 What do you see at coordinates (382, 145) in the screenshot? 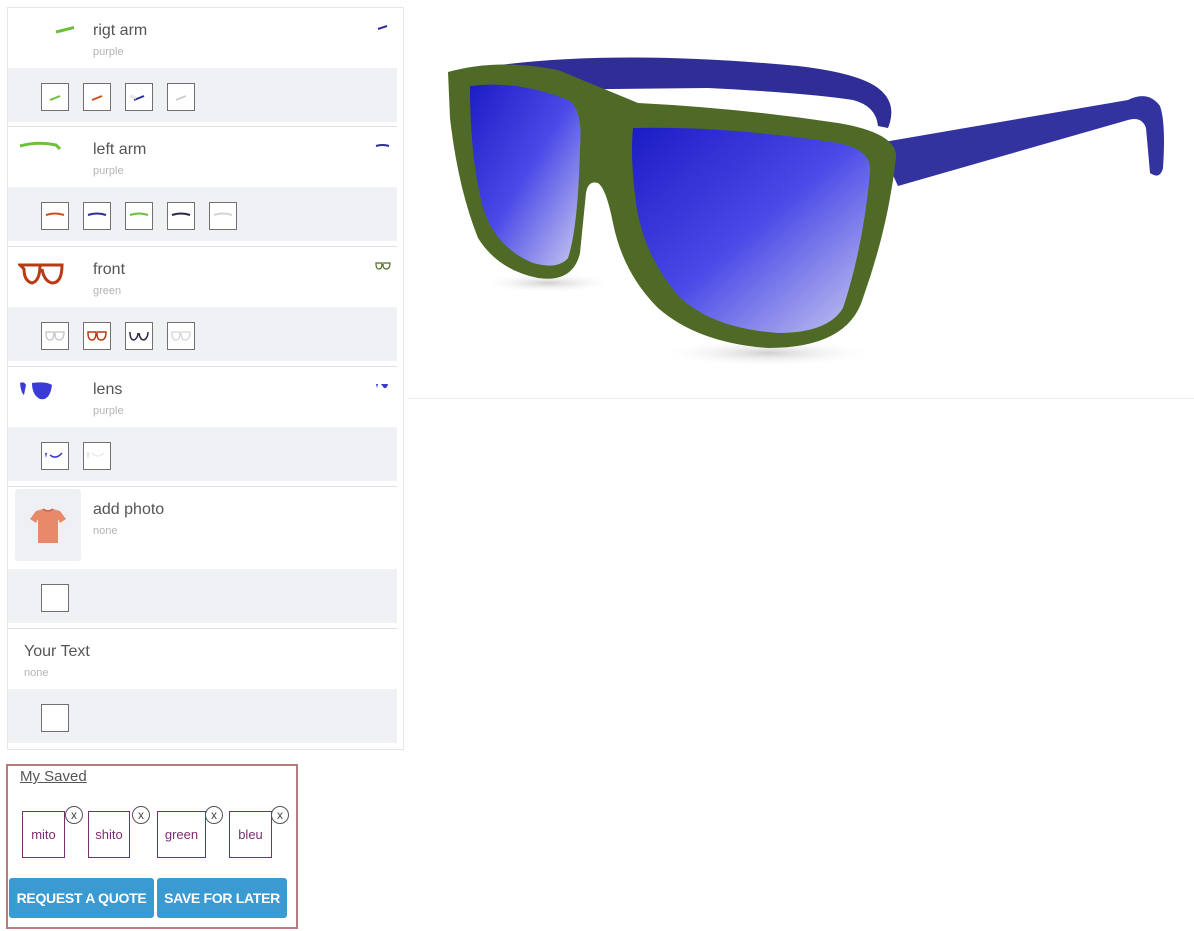
I see `left-arm-mini-icon` at bounding box center [382, 145].